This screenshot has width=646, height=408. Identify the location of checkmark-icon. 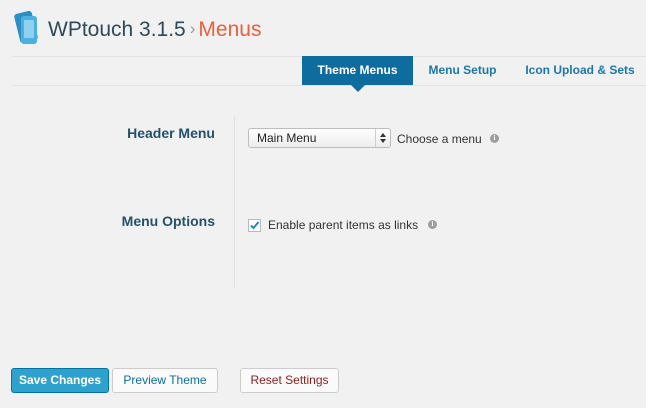
(255, 225).